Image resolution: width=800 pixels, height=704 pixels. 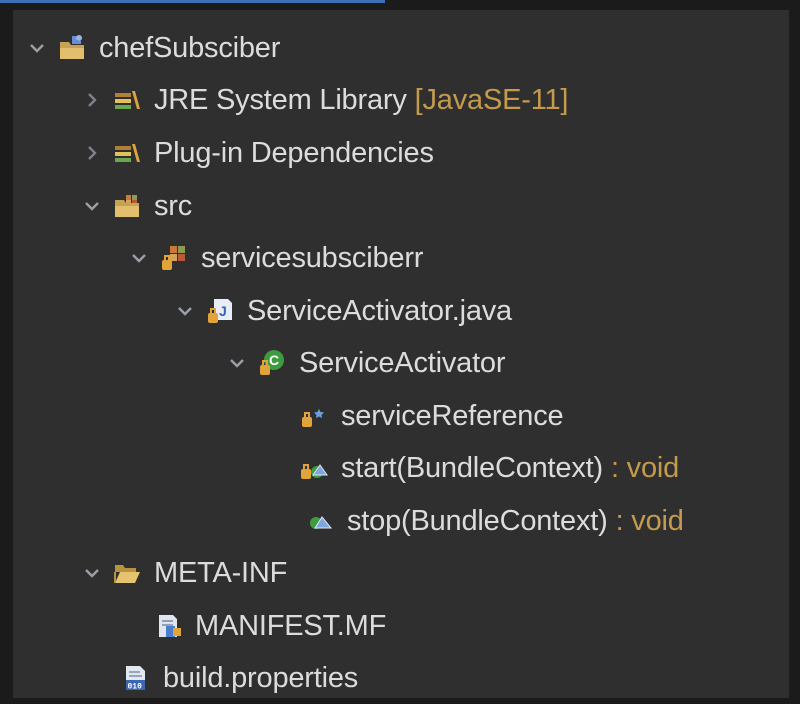 What do you see at coordinates (127, 573) in the screenshot?
I see `folder-open-icon` at bounding box center [127, 573].